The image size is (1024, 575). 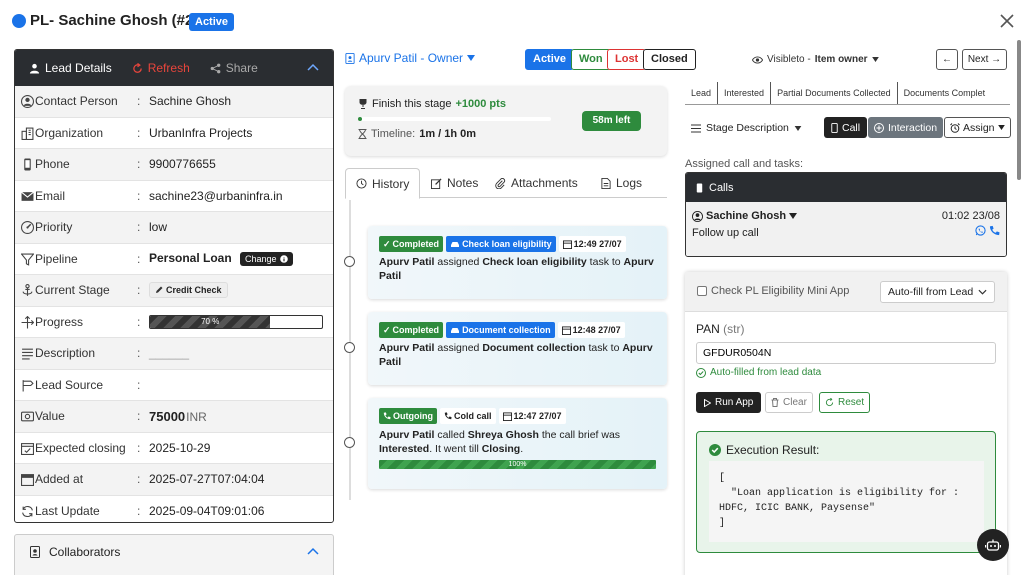 I want to click on field-contact-person: Contact Person: Sachine Ghosh, so click(x=174, y=102).